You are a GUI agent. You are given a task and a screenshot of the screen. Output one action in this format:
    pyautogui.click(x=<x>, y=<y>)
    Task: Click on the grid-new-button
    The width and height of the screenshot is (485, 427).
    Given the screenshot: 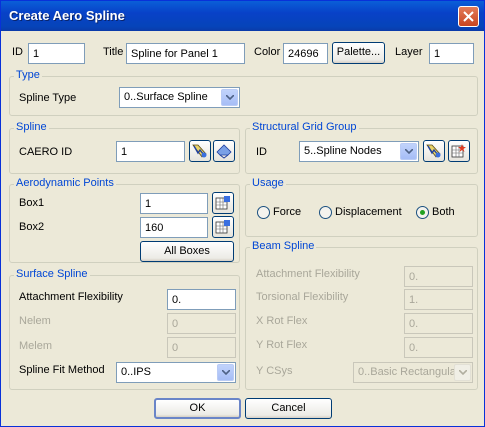 What is the action you would take?
    pyautogui.click(x=459, y=151)
    